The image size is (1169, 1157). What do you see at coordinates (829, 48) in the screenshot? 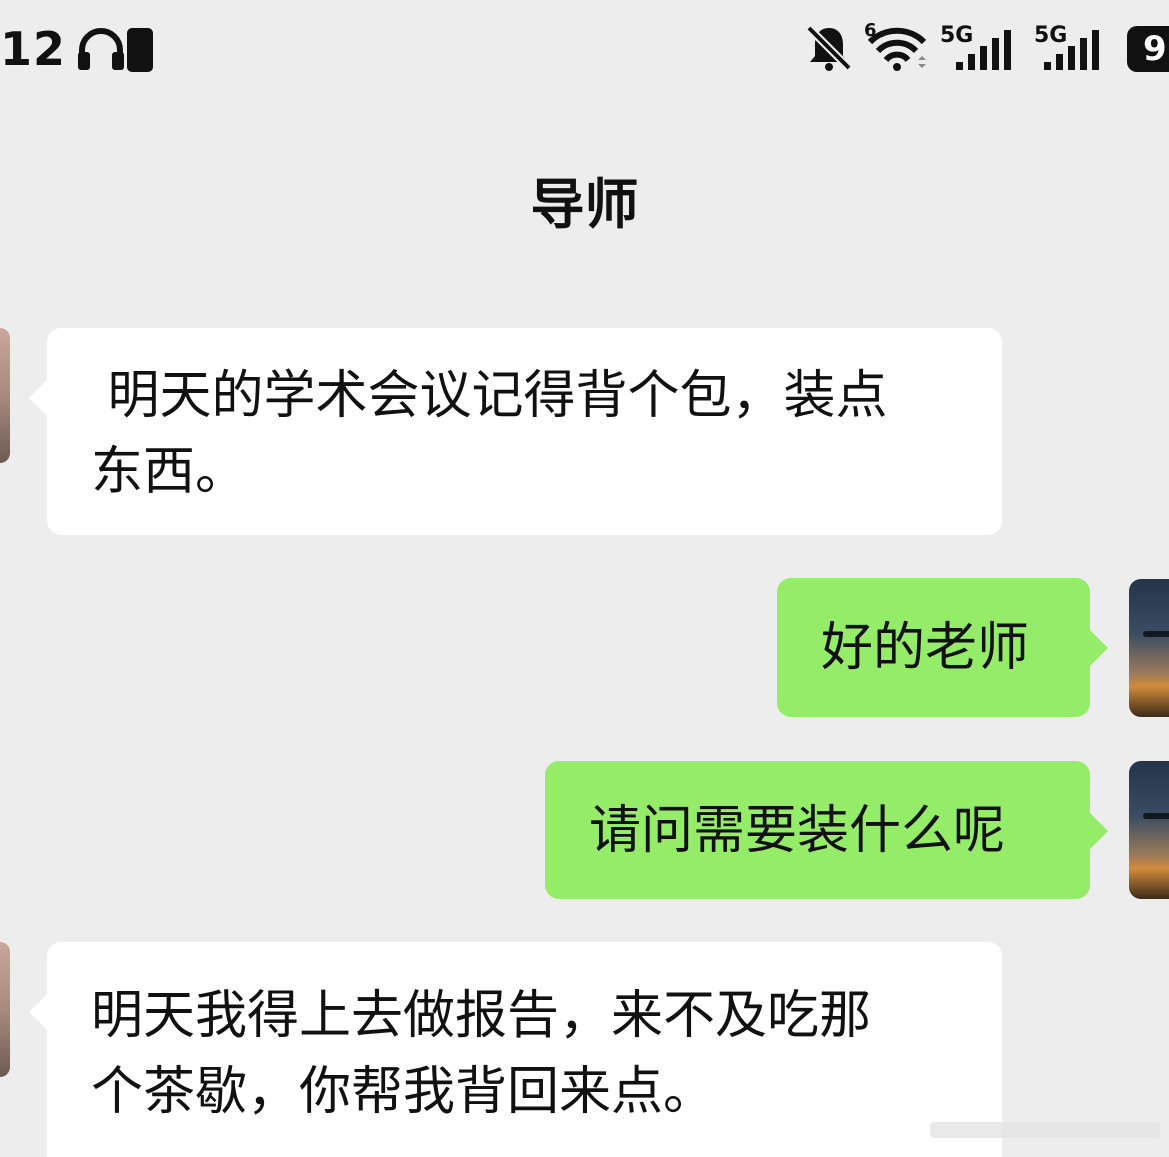
I see `mute-bell-icon` at bounding box center [829, 48].